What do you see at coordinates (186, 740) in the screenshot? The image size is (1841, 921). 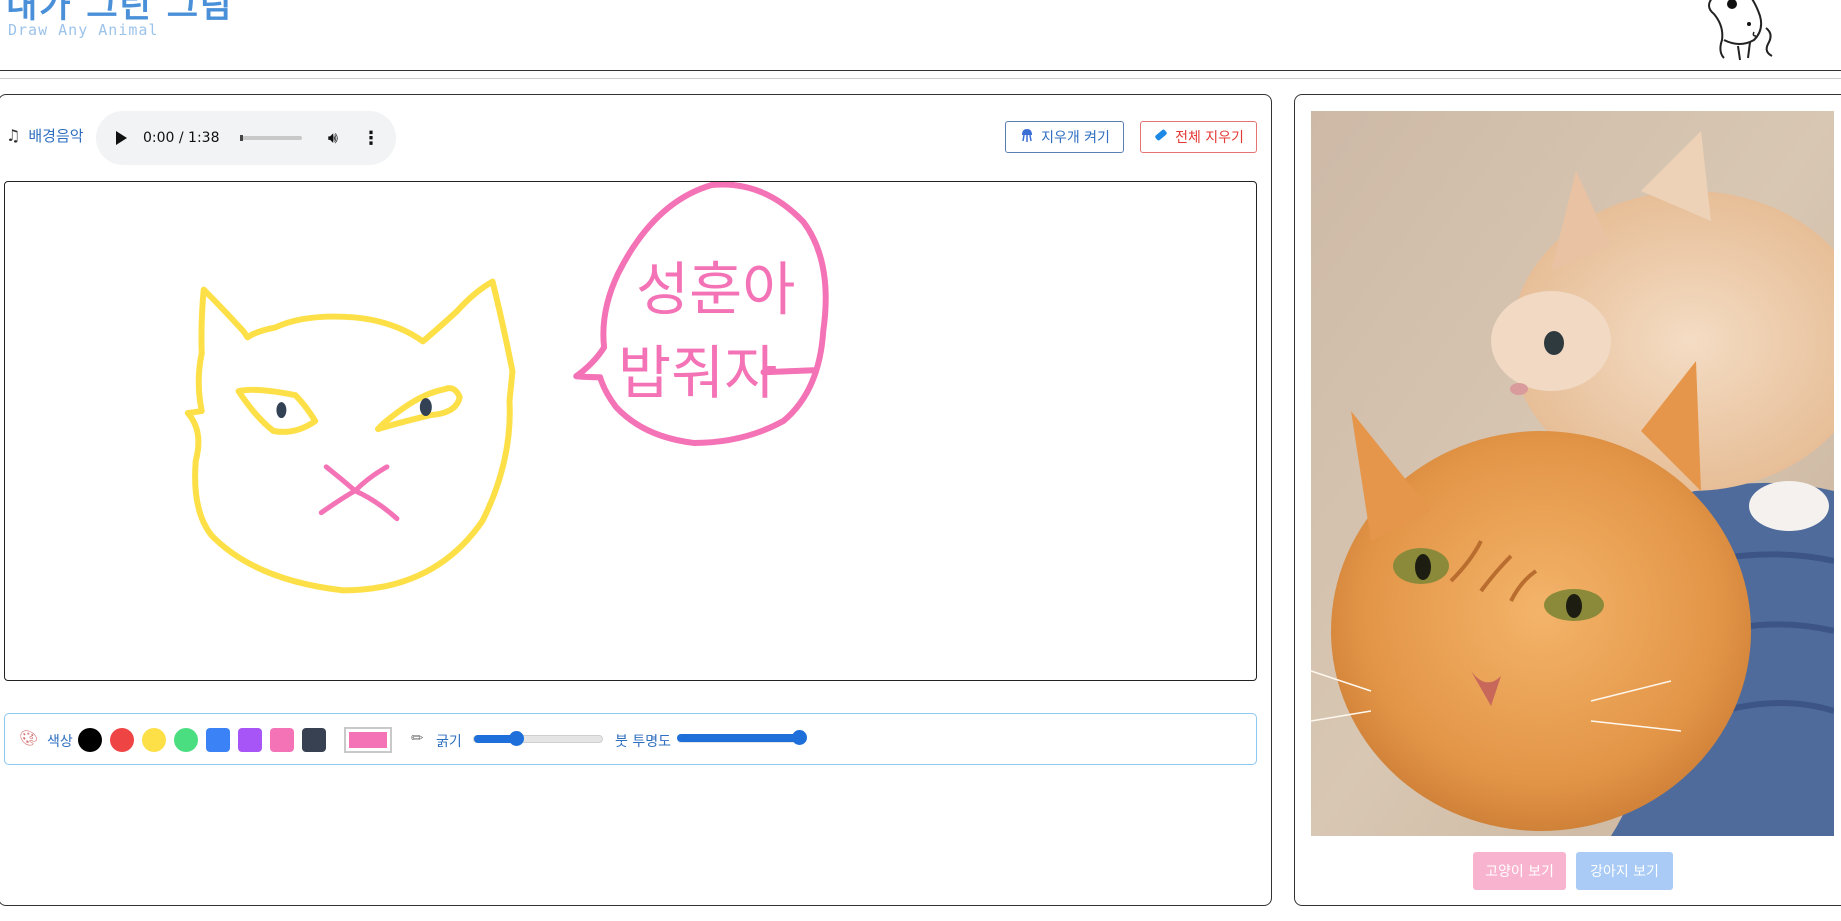 I see `color-swatch-green` at bounding box center [186, 740].